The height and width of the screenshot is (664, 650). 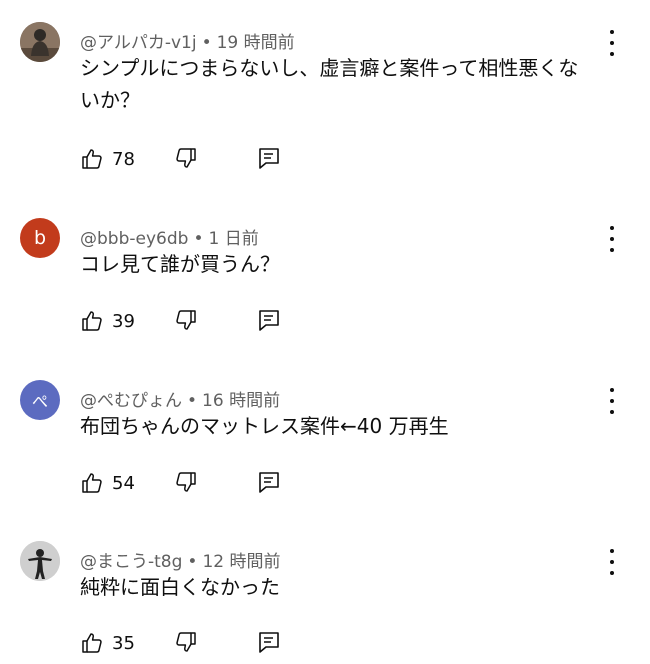 What do you see at coordinates (131, 401) in the screenshot?
I see `comment-author: @ぺむぴょん` at bounding box center [131, 401].